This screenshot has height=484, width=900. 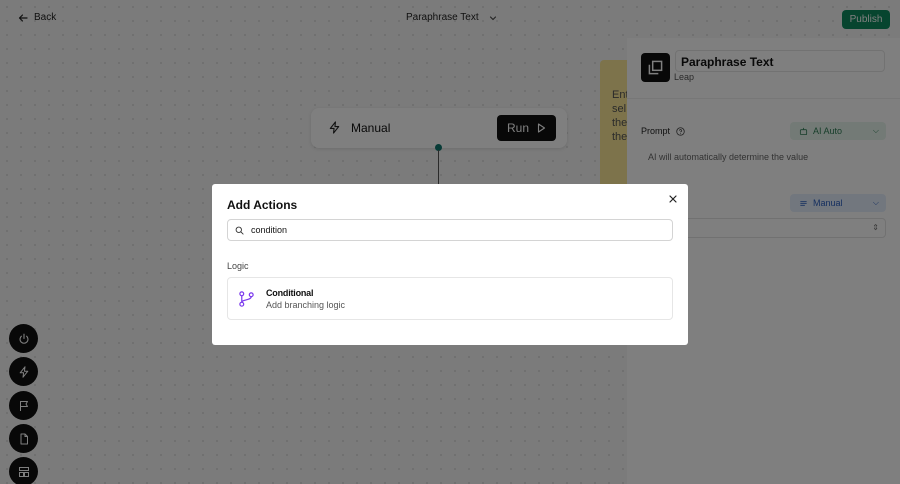 I want to click on close-icon, so click(x=673, y=199).